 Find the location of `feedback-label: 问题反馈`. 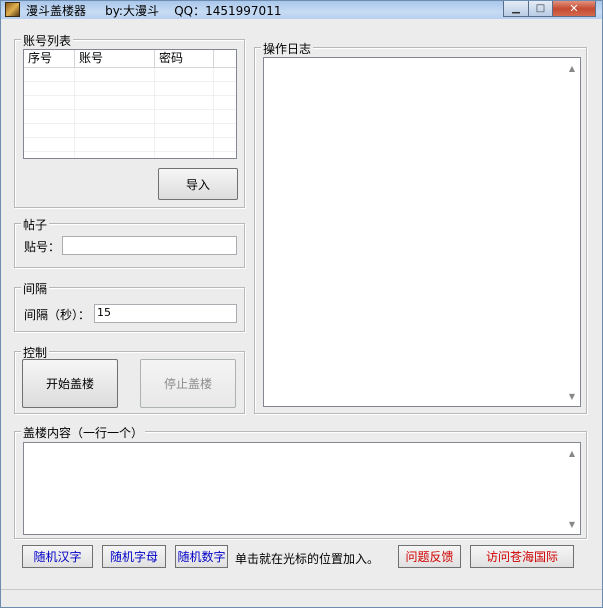

feedback-label: 问题反馈 is located at coordinates (429, 557).